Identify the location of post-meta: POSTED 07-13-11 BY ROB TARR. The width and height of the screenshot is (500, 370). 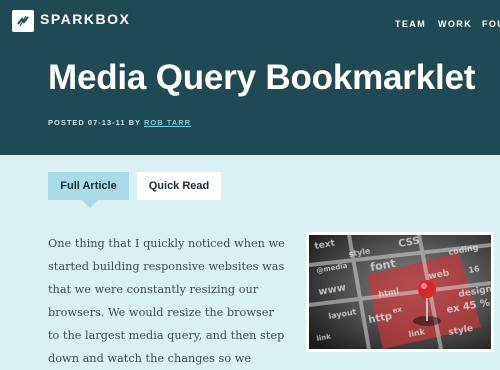
(119, 122).